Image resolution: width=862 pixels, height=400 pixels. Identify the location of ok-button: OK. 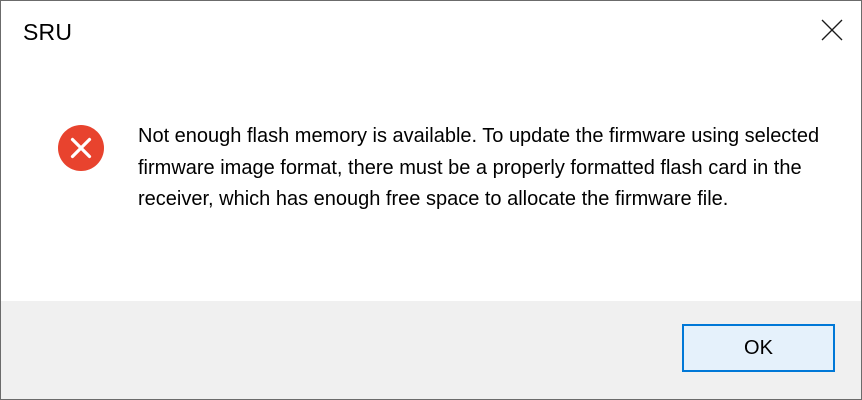
(758, 348).